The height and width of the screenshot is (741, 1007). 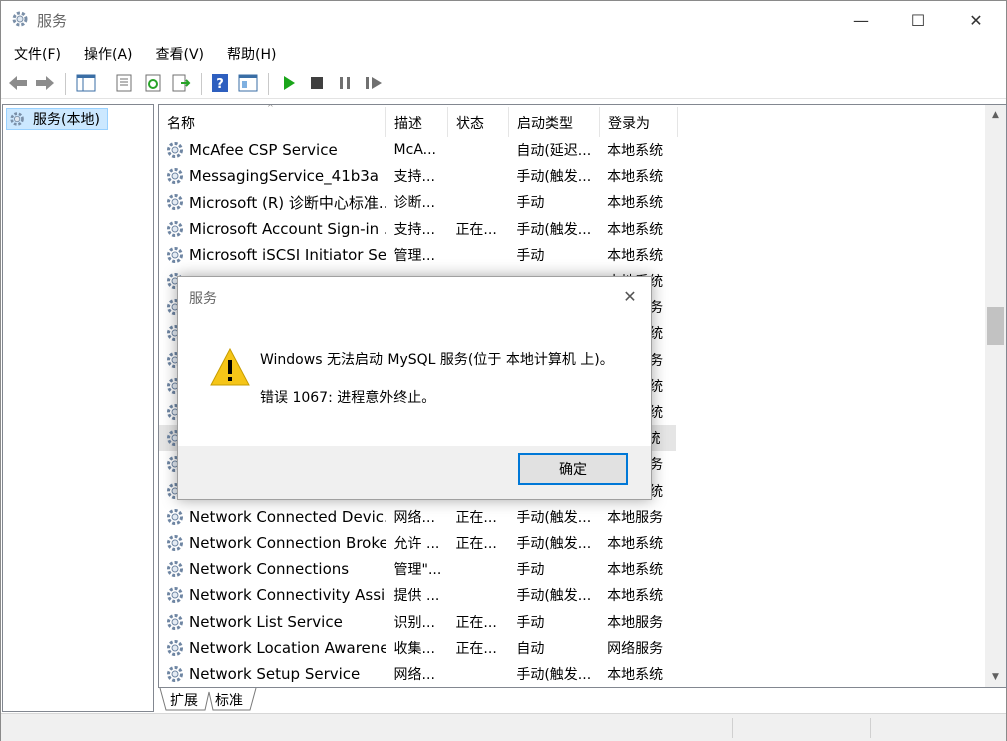 I want to click on dialog-title: 服务, so click(x=203, y=299).